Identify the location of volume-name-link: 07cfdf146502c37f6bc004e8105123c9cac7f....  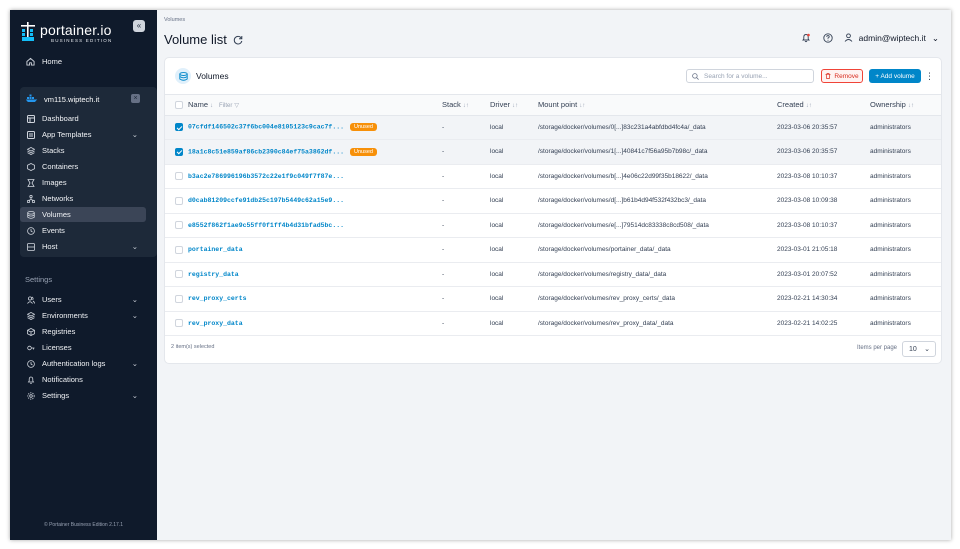
(266, 127).